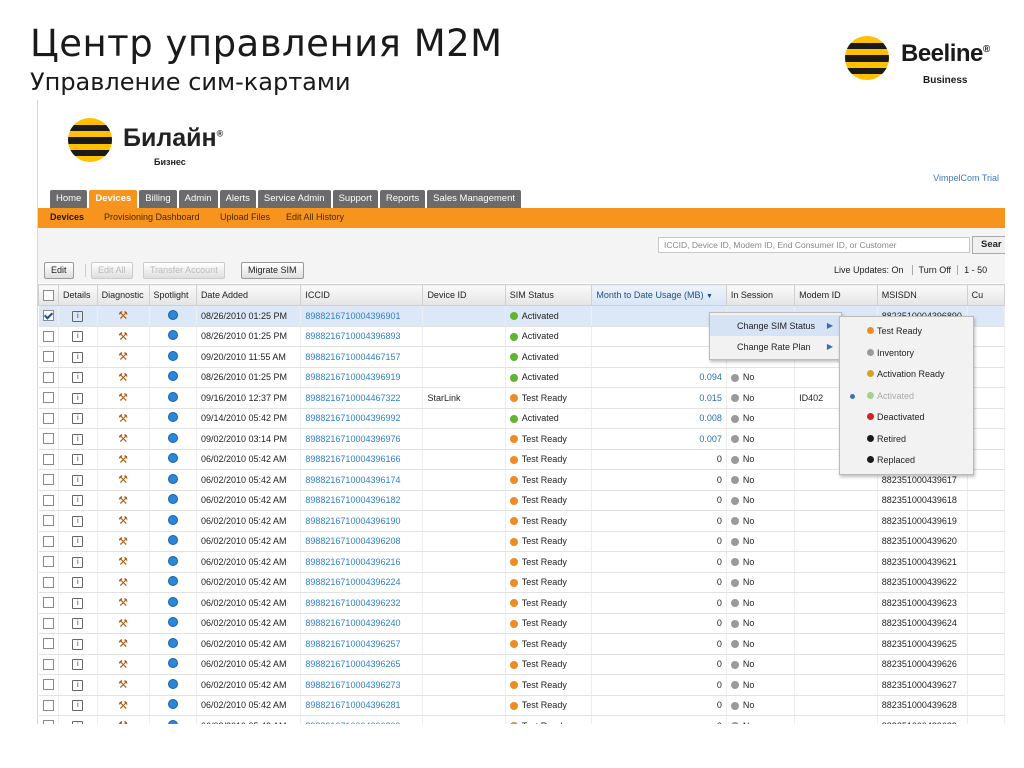 Image resolution: width=1024 pixels, height=768 pixels. What do you see at coordinates (152, 217) in the screenshot?
I see `subnav-provisioning-dashboard: Provisioning Dashboard` at bounding box center [152, 217].